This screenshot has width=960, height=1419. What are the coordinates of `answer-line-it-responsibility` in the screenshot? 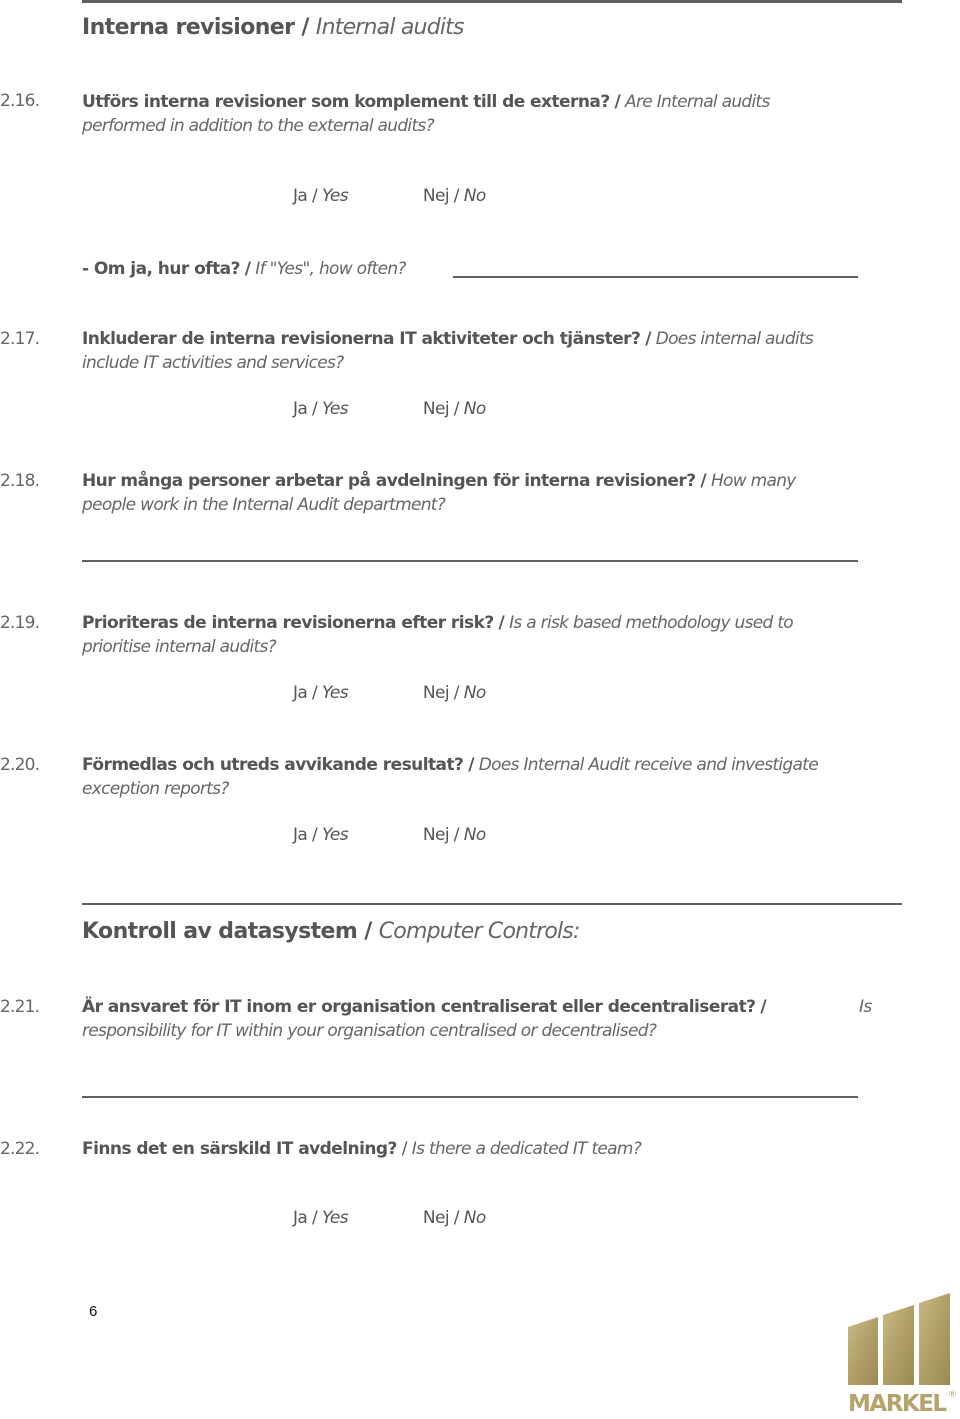 It's located at (470, 1097).